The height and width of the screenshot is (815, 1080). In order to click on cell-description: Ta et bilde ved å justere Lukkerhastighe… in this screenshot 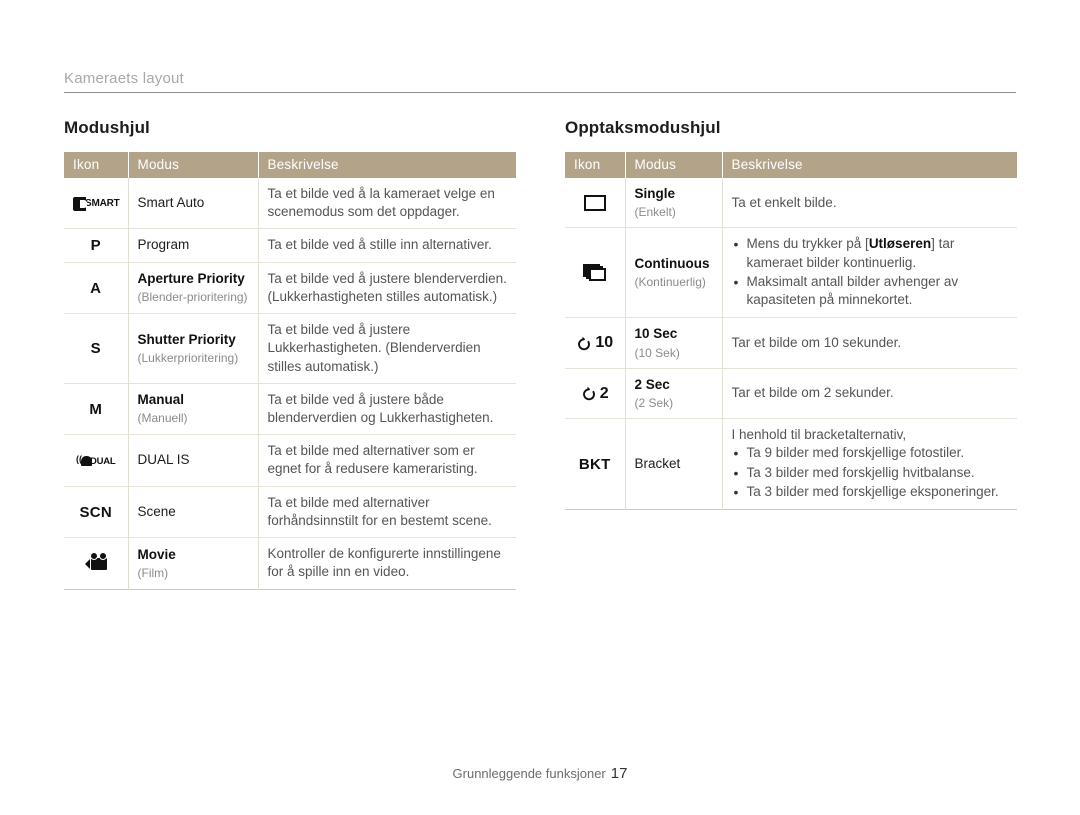, I will do `click(387, 348)`.